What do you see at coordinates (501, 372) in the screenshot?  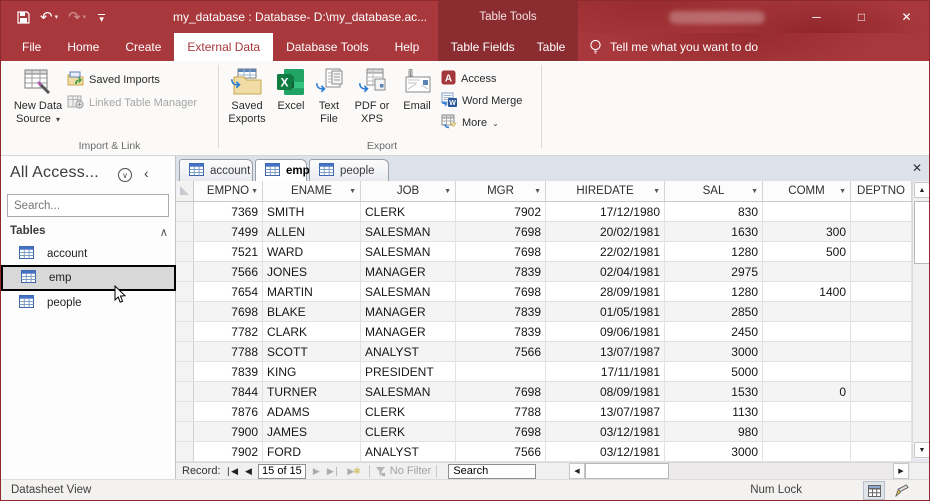 I see `cell-mgr` at bounding box center [501, 372].